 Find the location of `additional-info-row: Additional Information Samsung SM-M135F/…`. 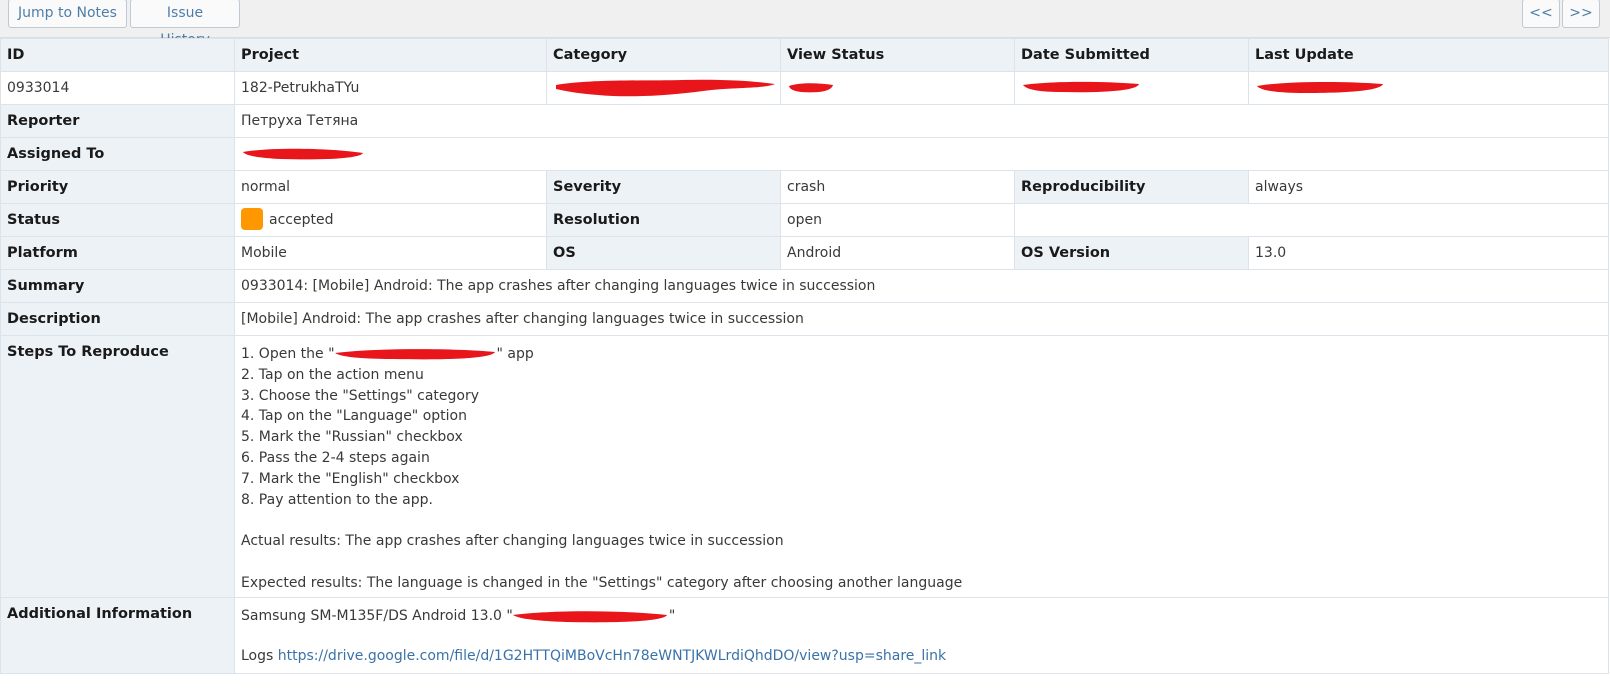

additional-info-row: Additional Information Samsung SM-M135F/… is located at coordinates (804, 635).